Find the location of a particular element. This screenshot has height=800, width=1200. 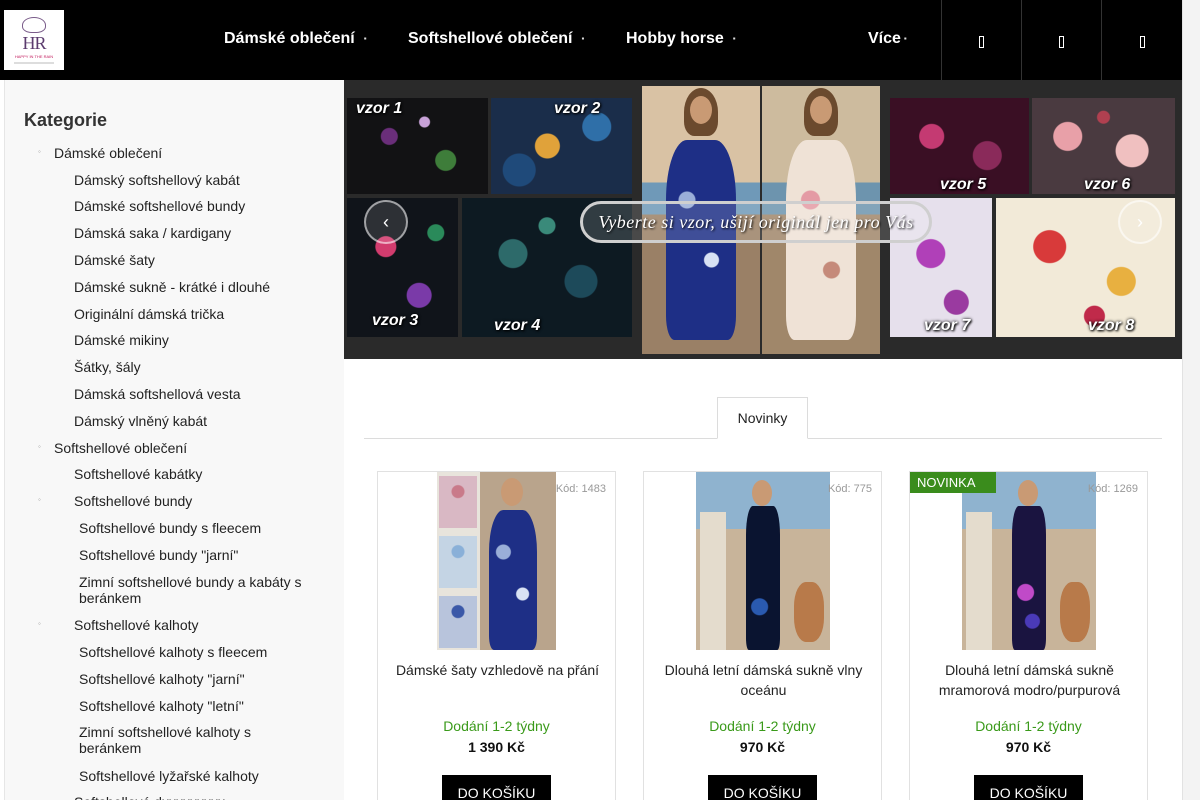

category-item: Softshellové bundy s fleecem is located at coordinates (170, 528).